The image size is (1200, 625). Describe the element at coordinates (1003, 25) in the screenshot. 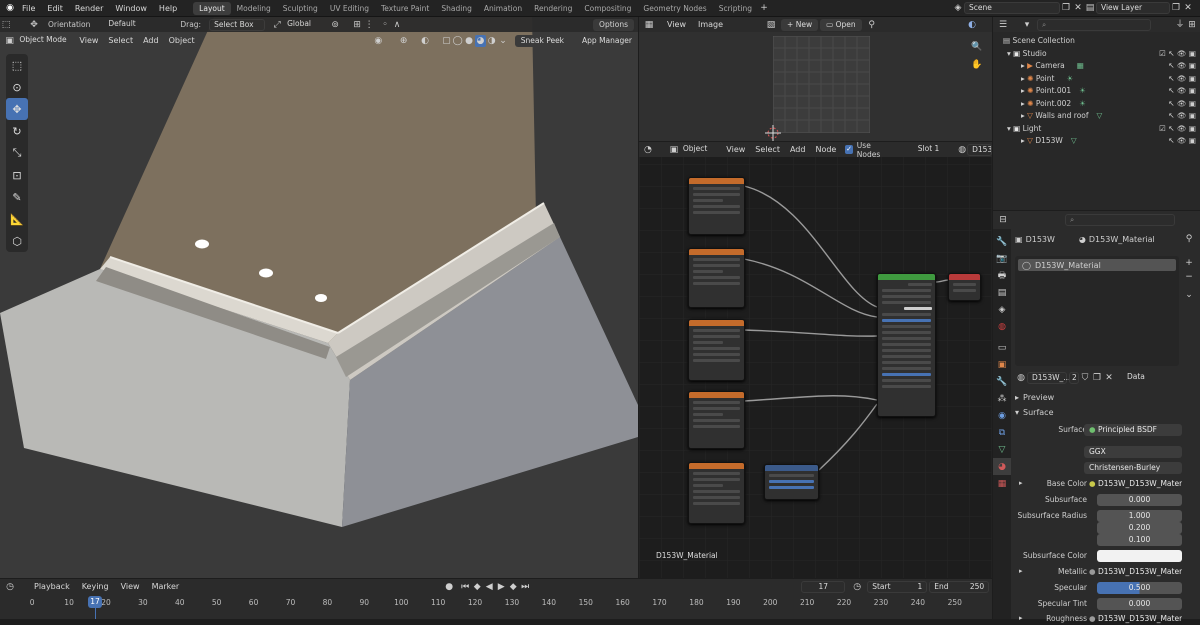

I see `outliner-type-icon: ☰` at that location.